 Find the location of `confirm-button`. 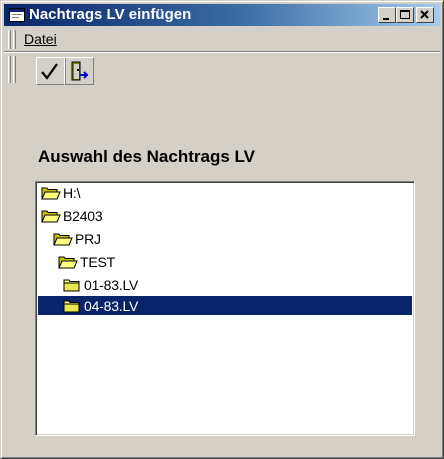

confirm-button is located at coordinates (51, 71).